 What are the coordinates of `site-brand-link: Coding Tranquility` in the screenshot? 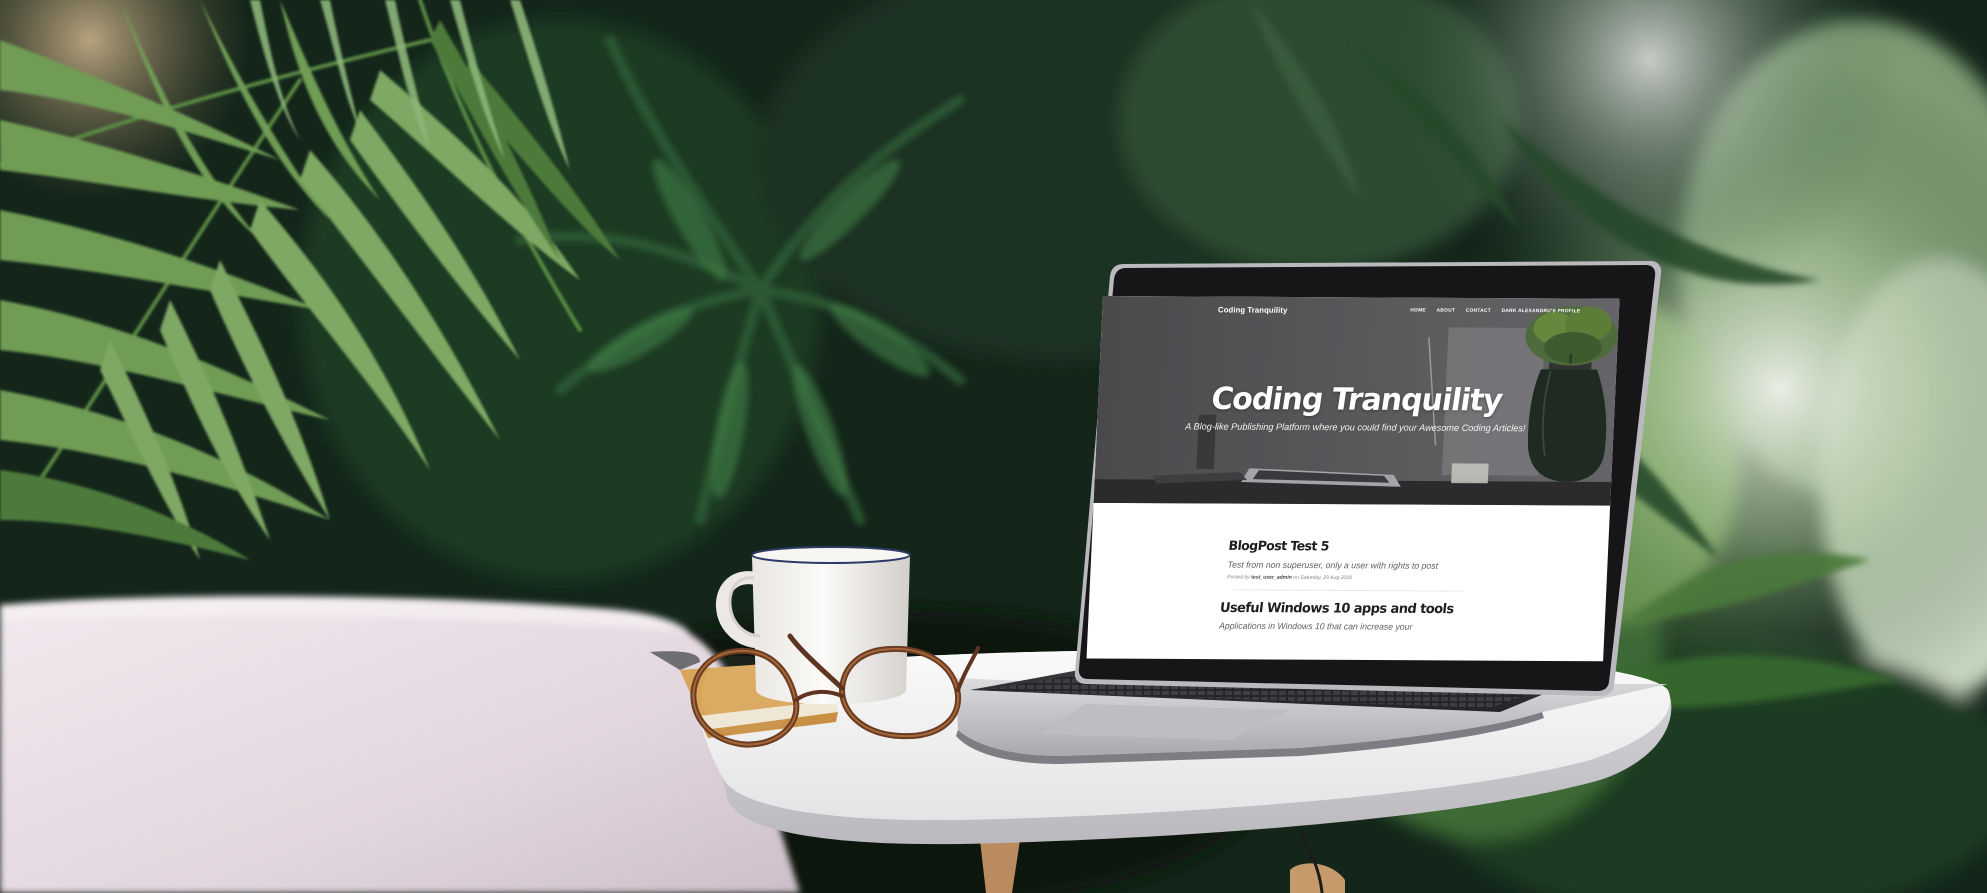 It's located at (1253, 309).